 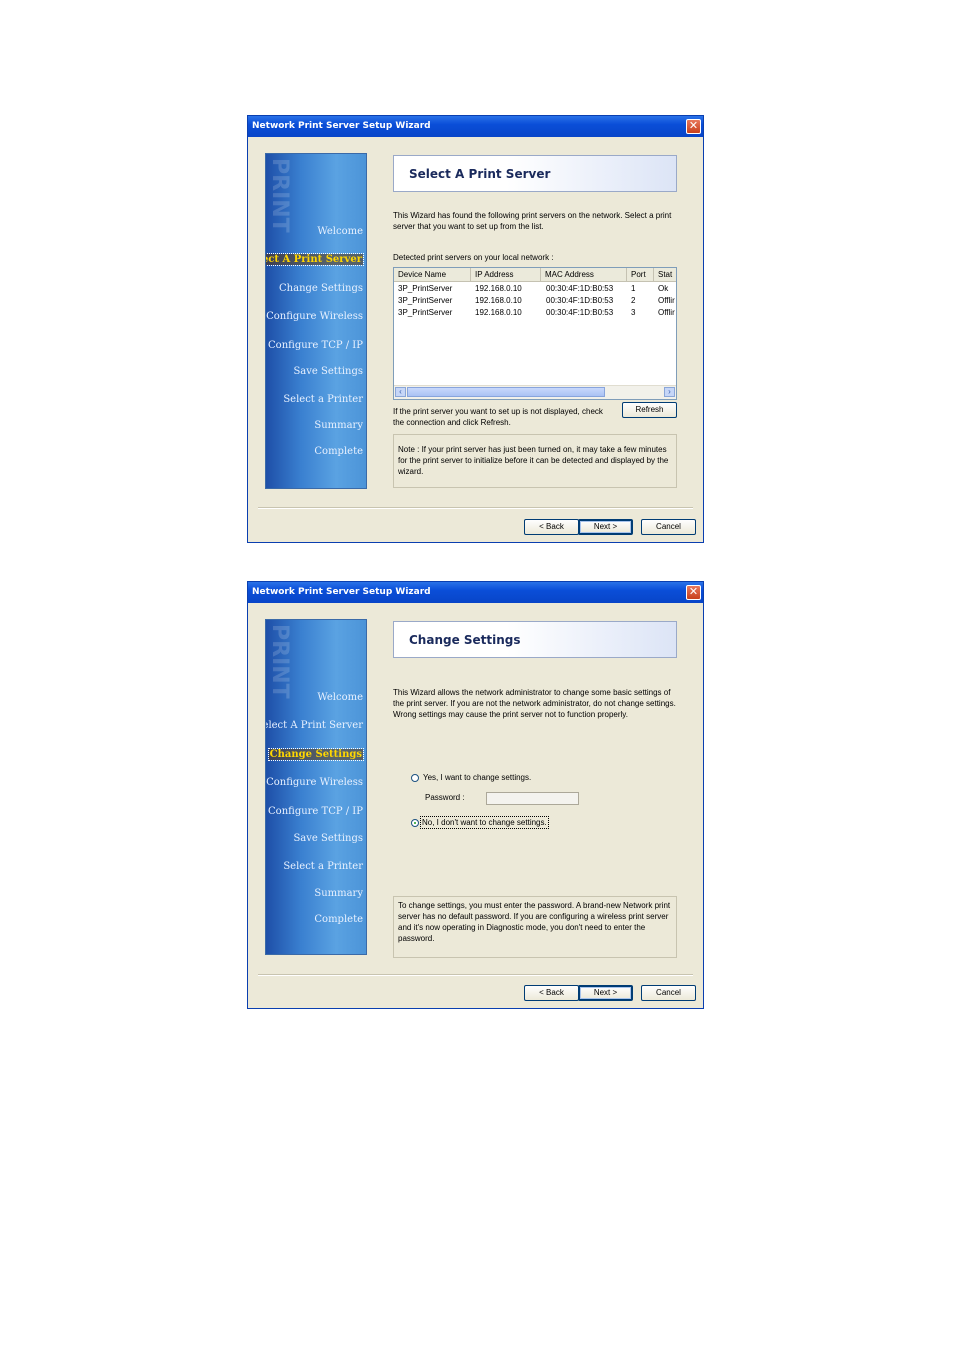 I want to click on cell-port: 1, so click(x=633, y=288).